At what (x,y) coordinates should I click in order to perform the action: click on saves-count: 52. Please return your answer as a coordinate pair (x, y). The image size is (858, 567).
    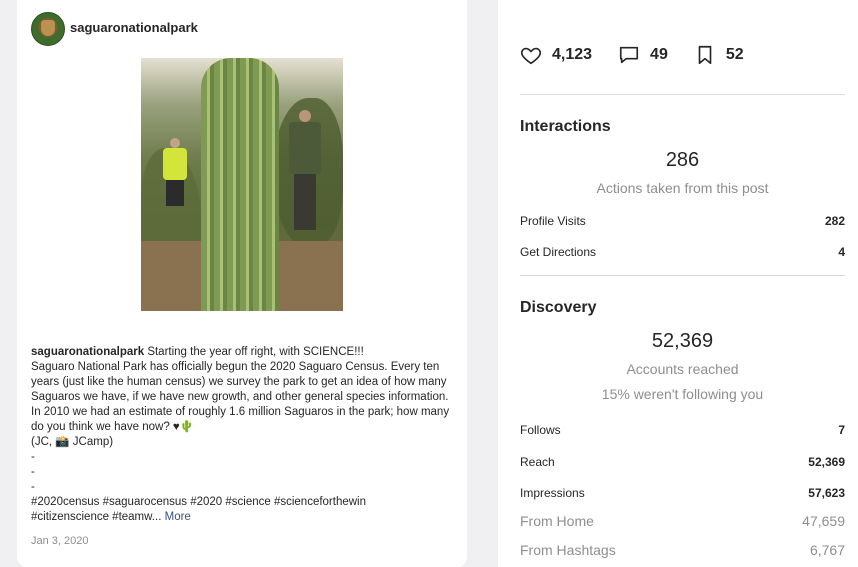
    Looking at the image, I should click on (734, 54).